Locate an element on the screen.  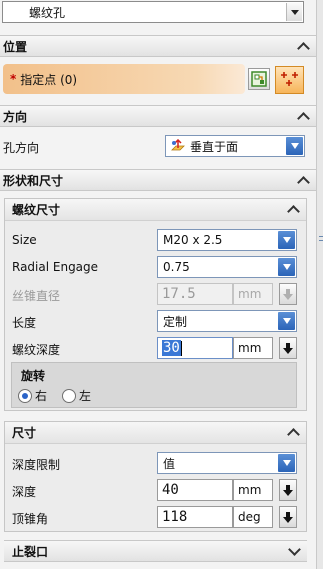
rotation-right-option: 右 is located at coordinates (32, 395).